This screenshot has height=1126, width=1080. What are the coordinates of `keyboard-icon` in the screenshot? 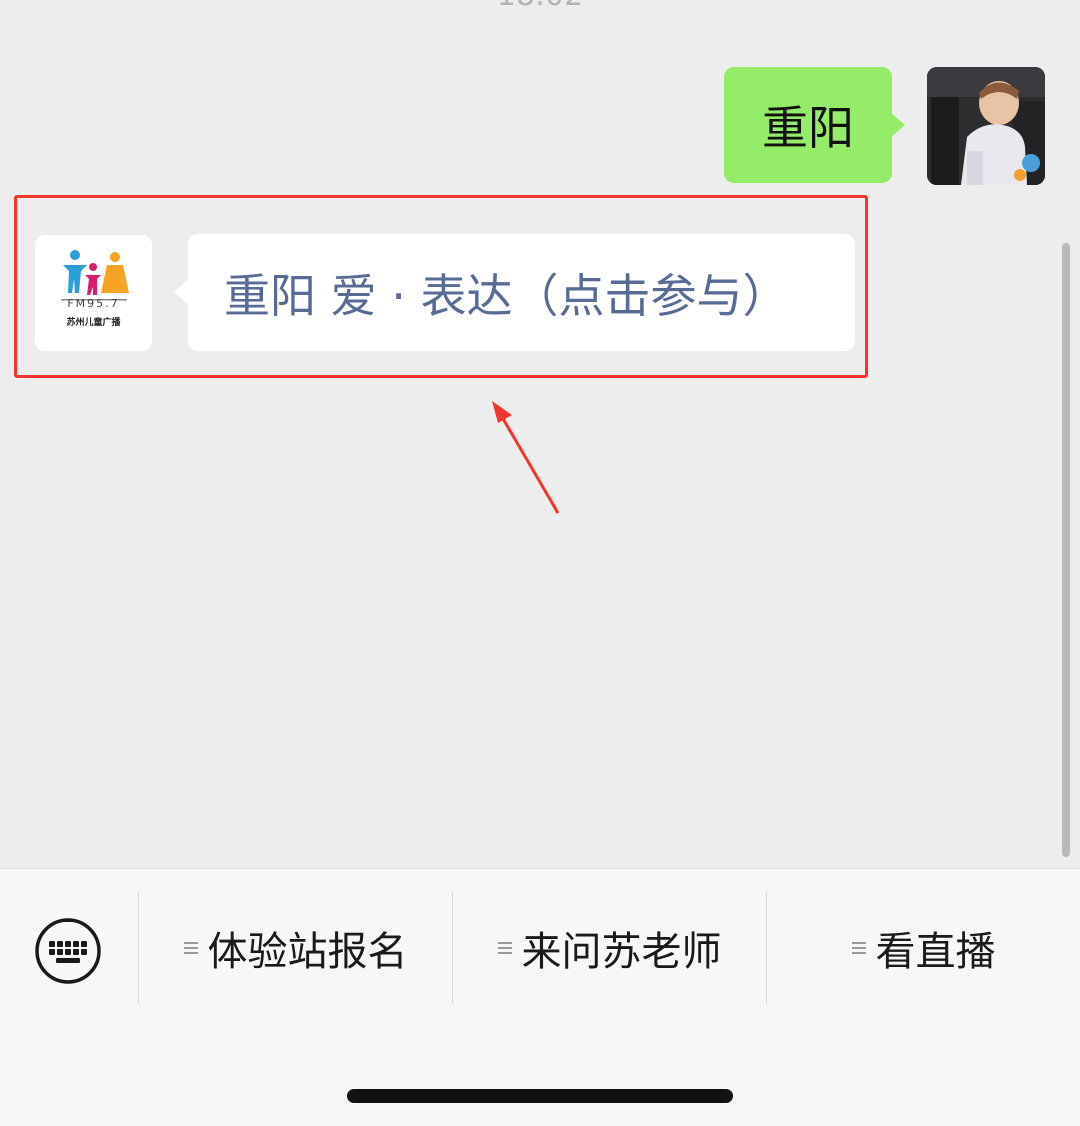 It's located at (68, 951).